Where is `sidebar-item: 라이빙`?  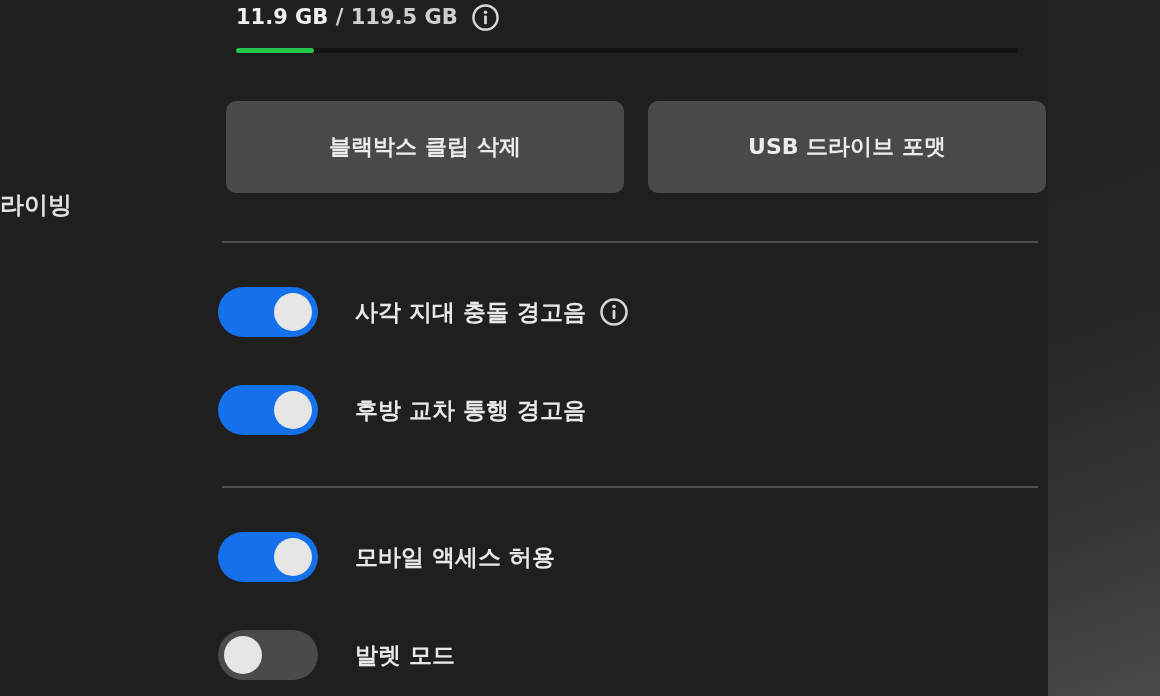
sidebar-item: 라이빙 is located at coordinates (36, 205).